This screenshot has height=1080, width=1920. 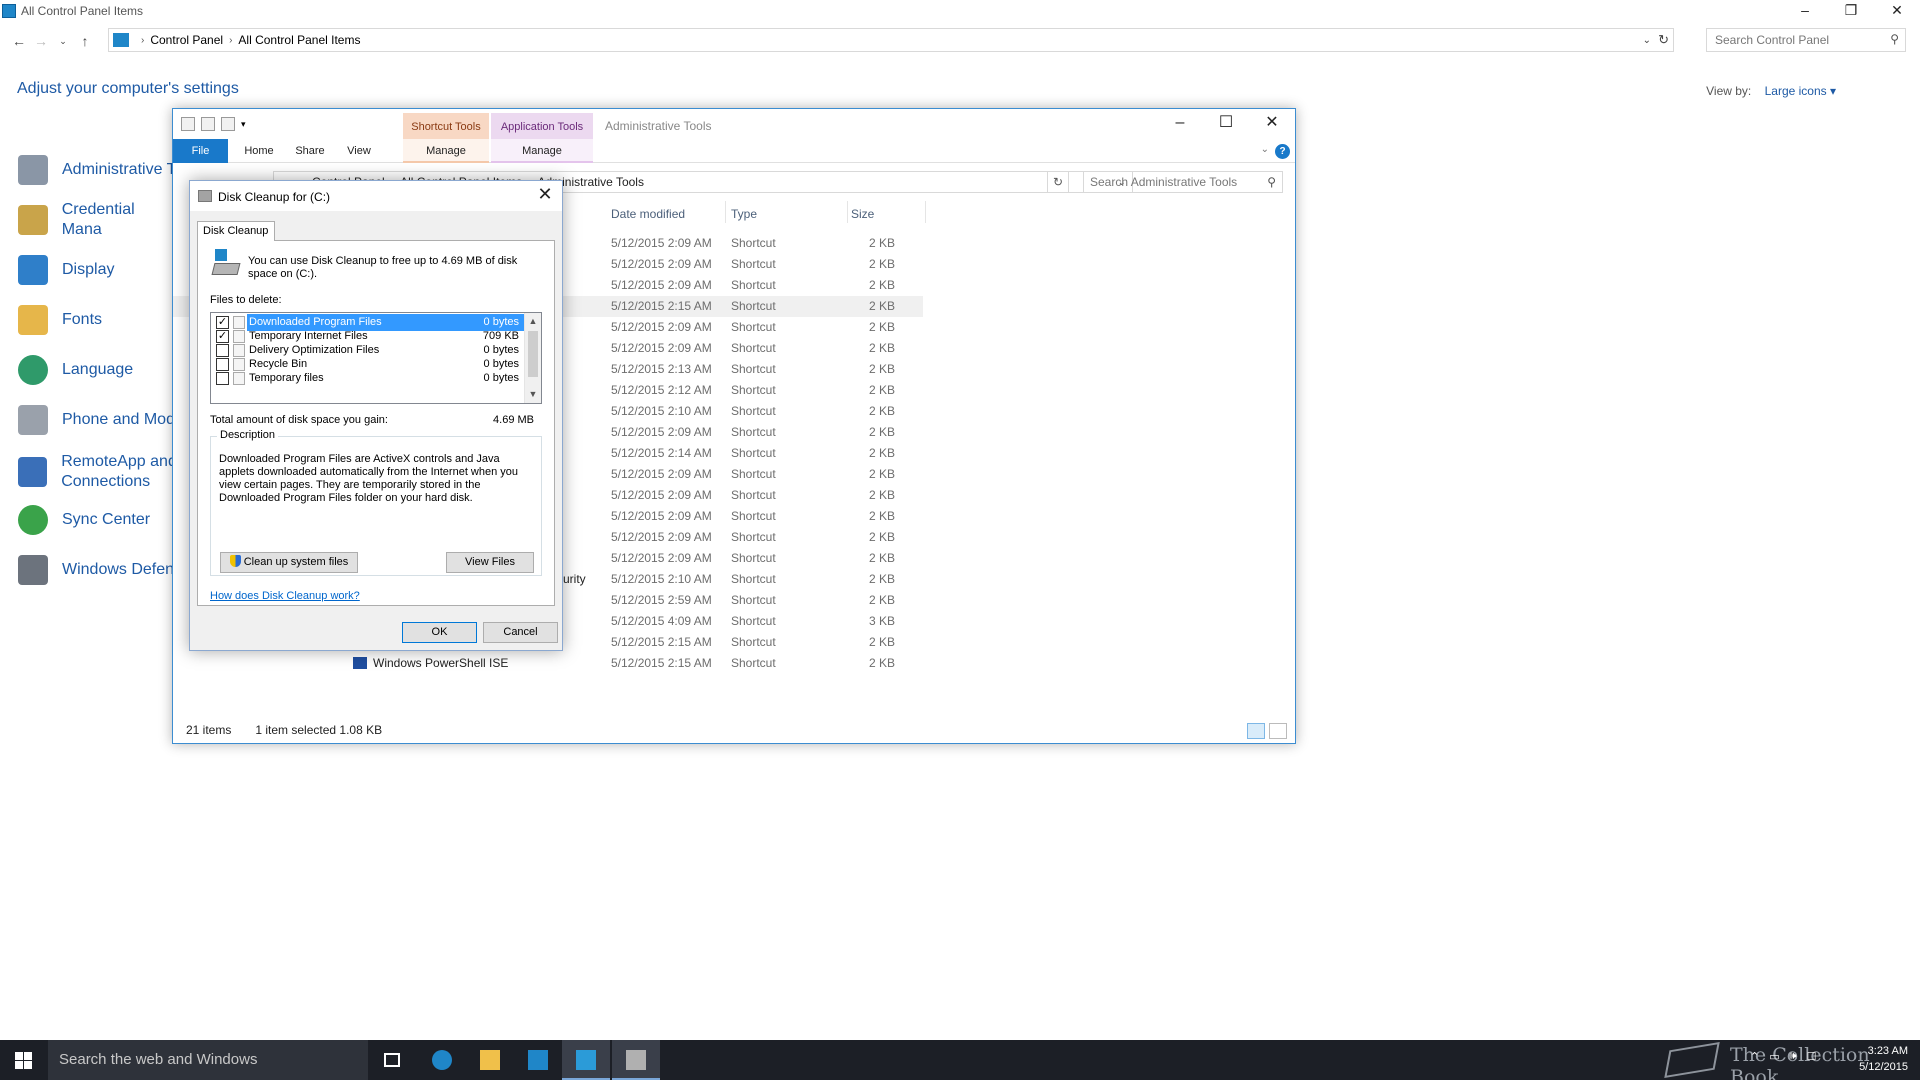 What do you see at coordinates (1226, 123) in the screenshot?
I see `maximize-button: ☐` at bounding box center [1226, 123].